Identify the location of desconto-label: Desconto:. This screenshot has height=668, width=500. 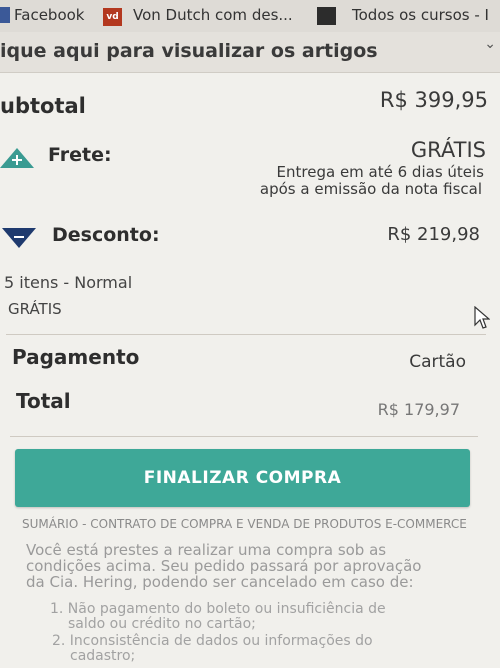
(106, 235).